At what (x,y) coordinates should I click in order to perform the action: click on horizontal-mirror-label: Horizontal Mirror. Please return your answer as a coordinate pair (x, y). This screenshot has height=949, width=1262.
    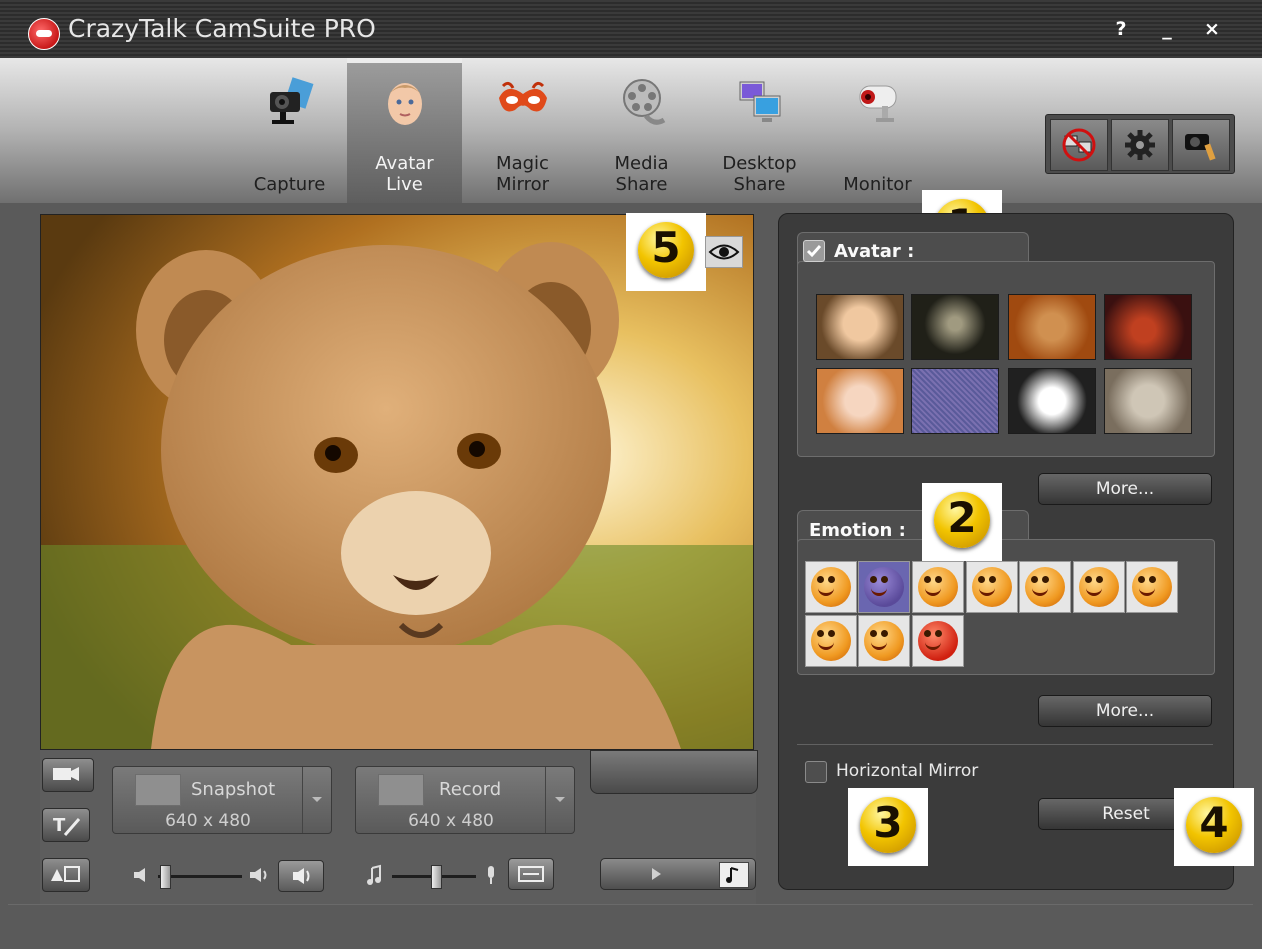
    Looking at the image, I should click on (907, 771).